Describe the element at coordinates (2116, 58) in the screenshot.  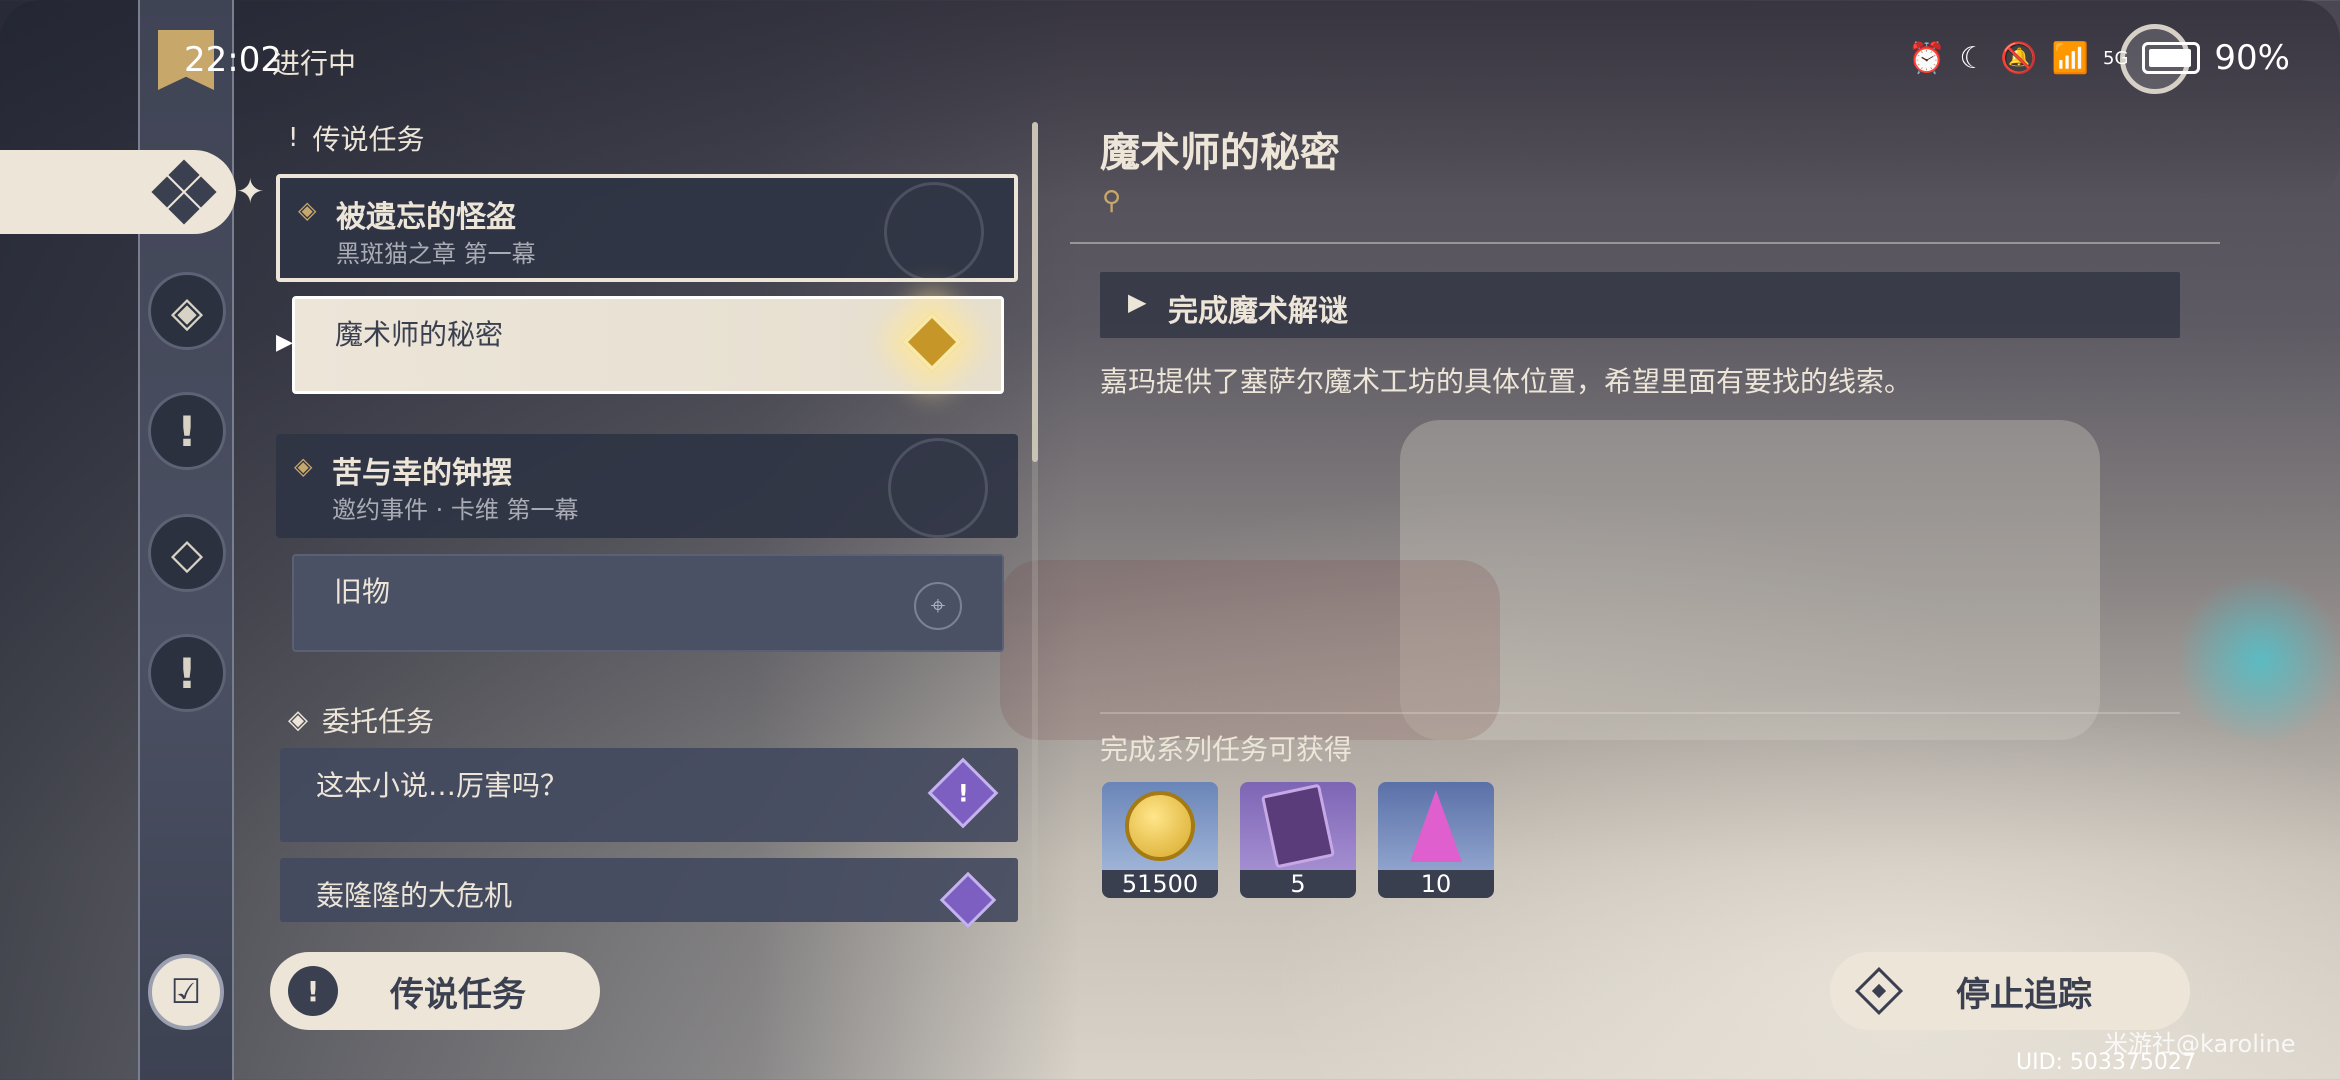
I see `network-label: 5G` at that location.